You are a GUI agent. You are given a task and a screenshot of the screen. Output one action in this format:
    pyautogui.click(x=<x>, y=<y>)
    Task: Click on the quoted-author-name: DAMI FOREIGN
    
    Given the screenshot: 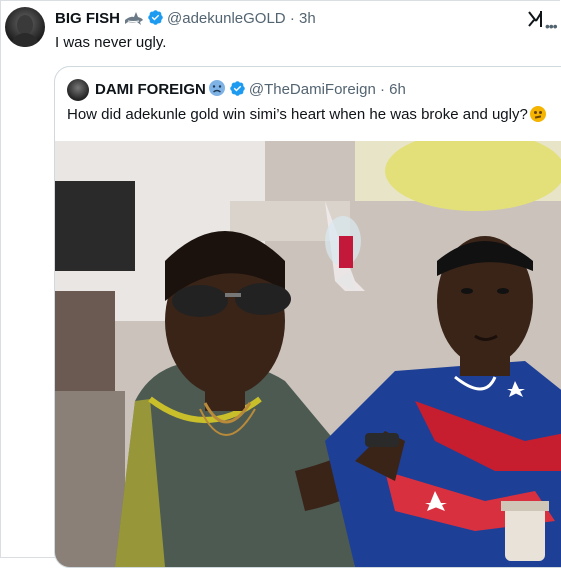 What is the action you would take?
    pyautogui.click(x=150, y=89)
    